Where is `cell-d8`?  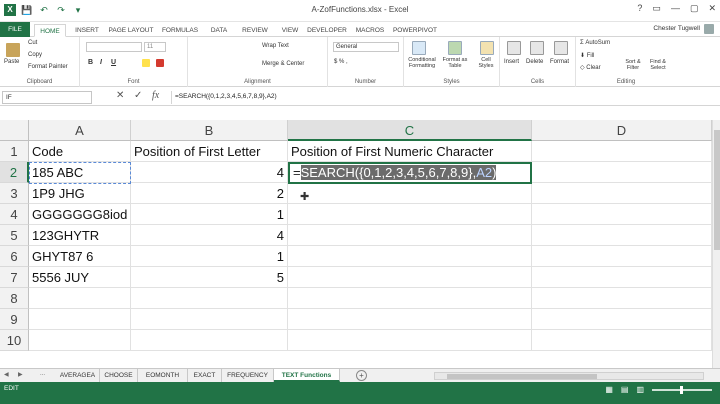
cell-d8 is located at coordinates (622, 298).